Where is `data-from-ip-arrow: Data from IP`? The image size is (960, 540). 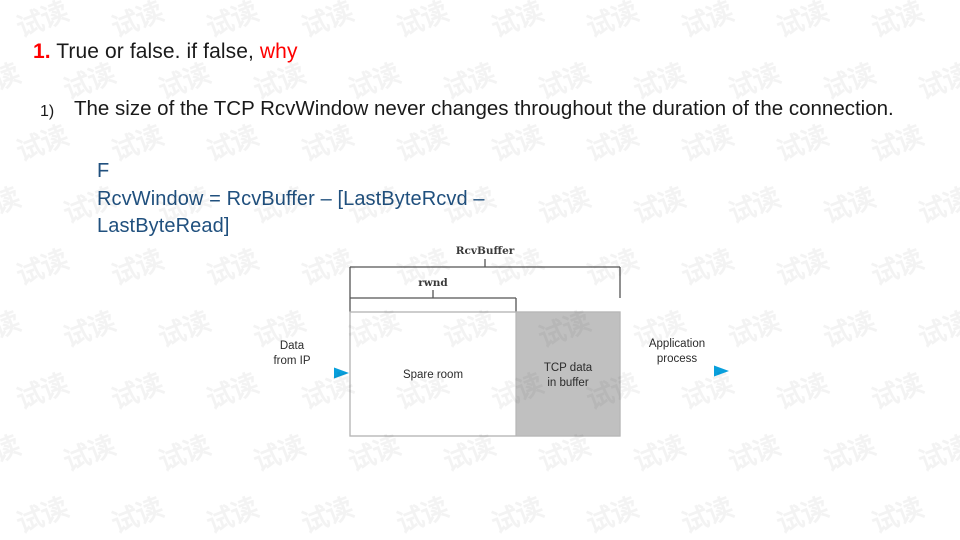 data-from-ip-arrow: Data from IP is located at coordinates (297, 359).